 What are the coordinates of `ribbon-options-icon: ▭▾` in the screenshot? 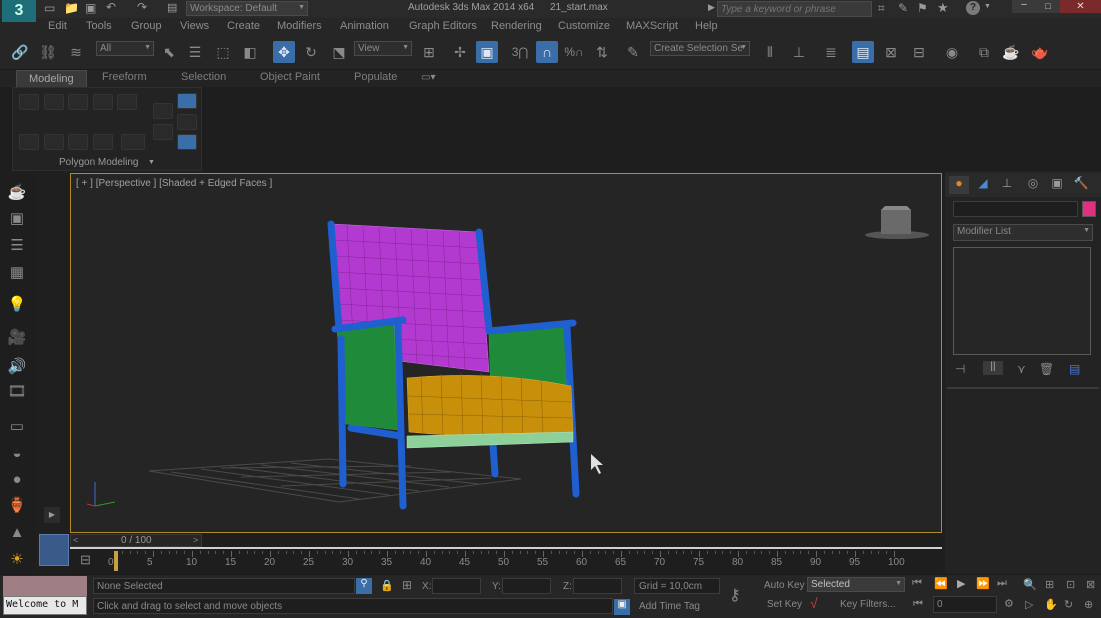 It's located at (428, 77).